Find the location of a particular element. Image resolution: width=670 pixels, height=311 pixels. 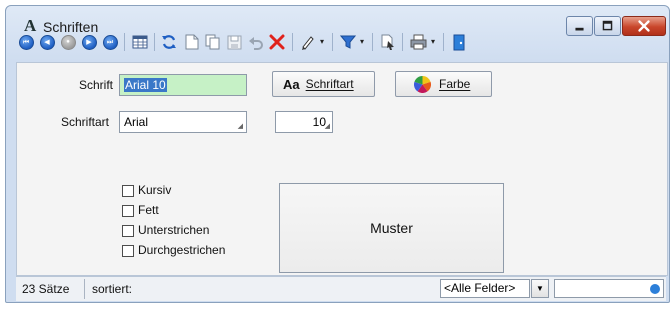

farbe-button: Farbe is located at coordinates (443, 84).